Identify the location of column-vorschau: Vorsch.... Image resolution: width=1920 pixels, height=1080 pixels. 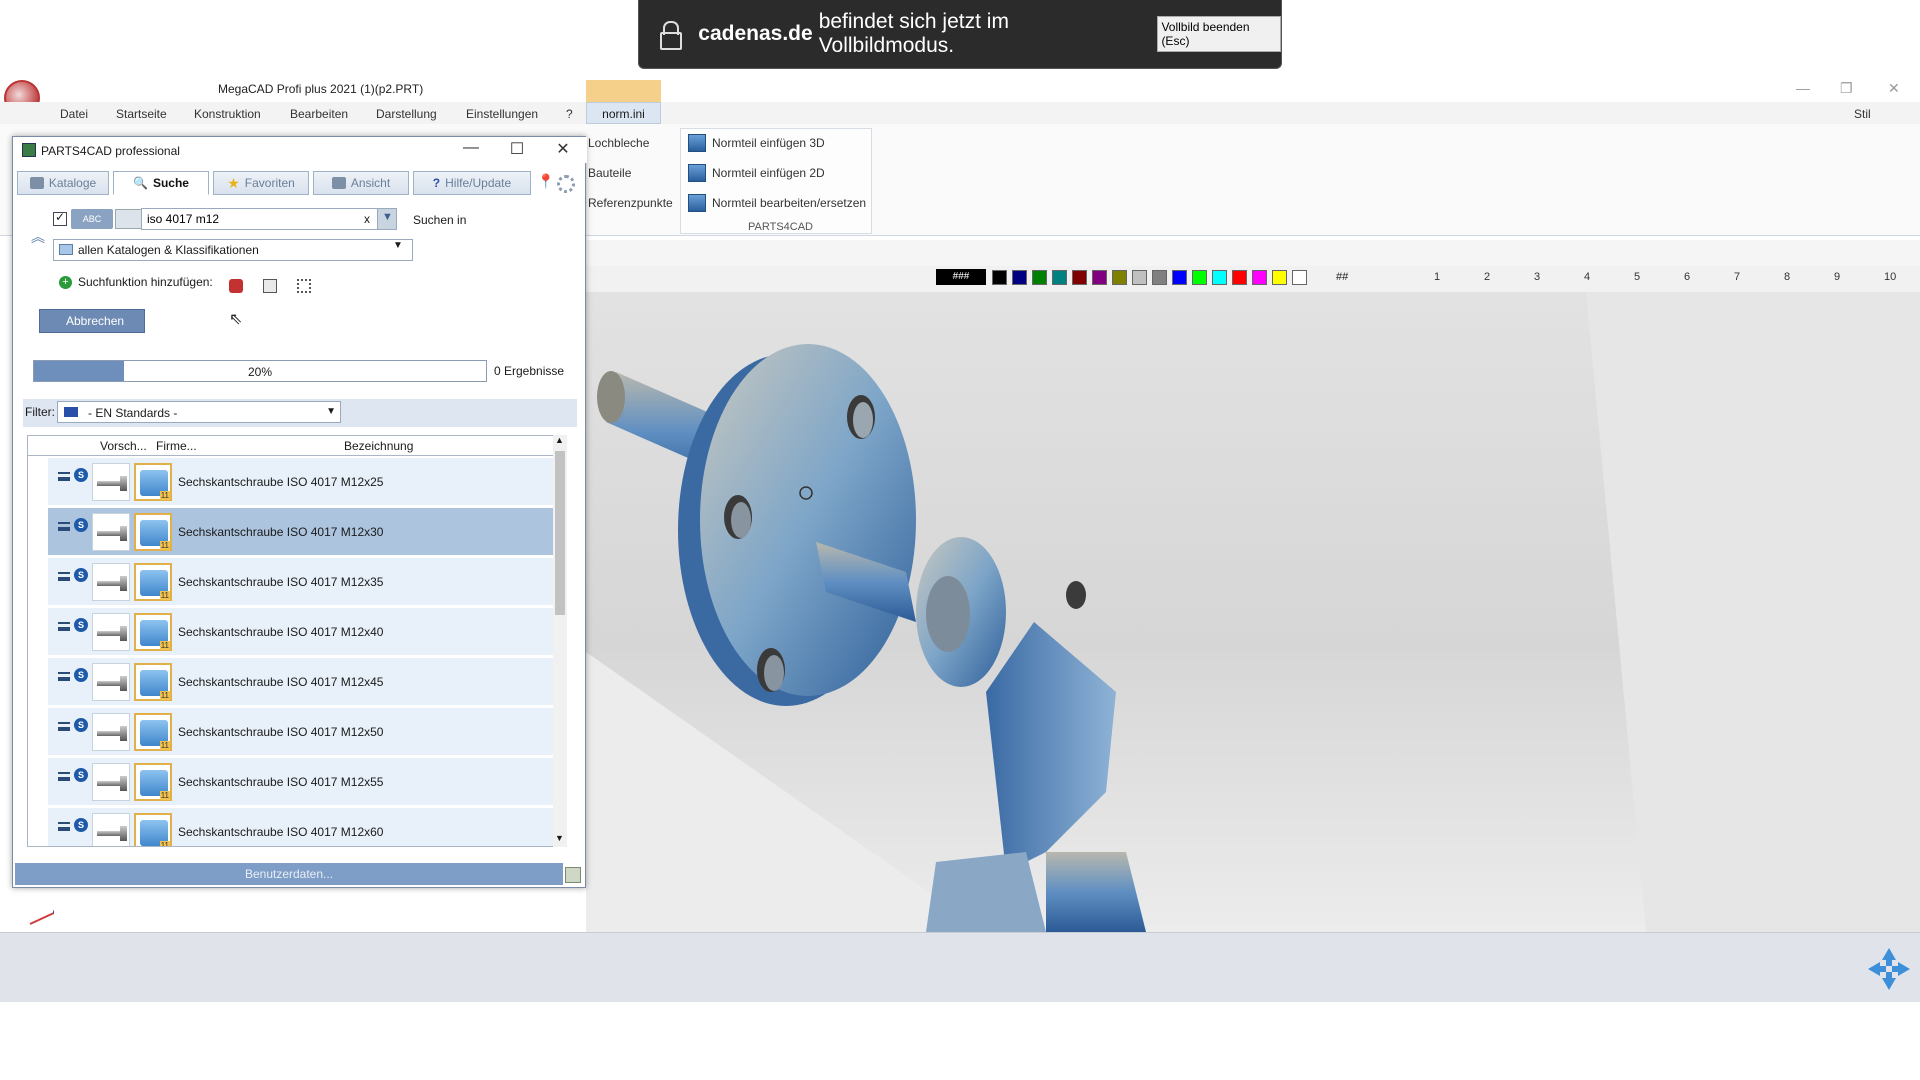
(123, 446).